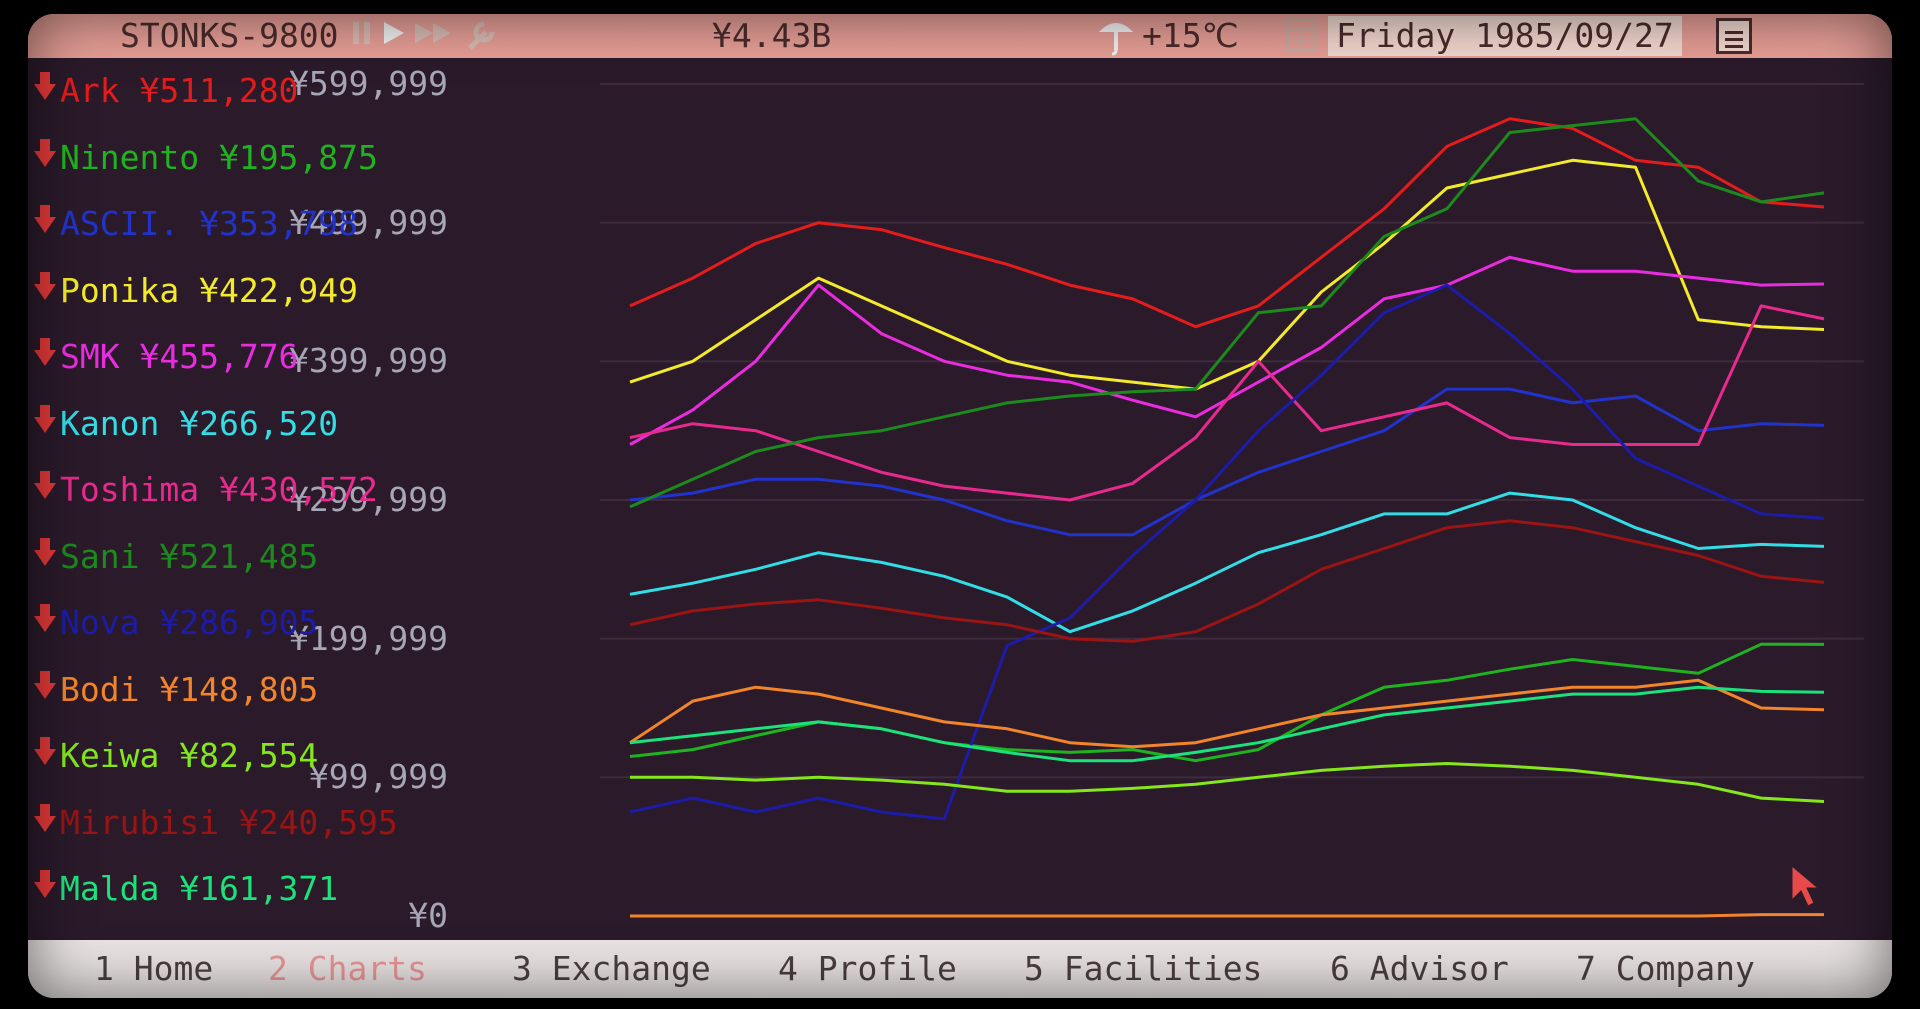 Image resolution: width=1920 pixels, height=1009 pixels. Describe the element at coordinates (278, 968) in the screenshot. I see `tab-key: 2` at that location.